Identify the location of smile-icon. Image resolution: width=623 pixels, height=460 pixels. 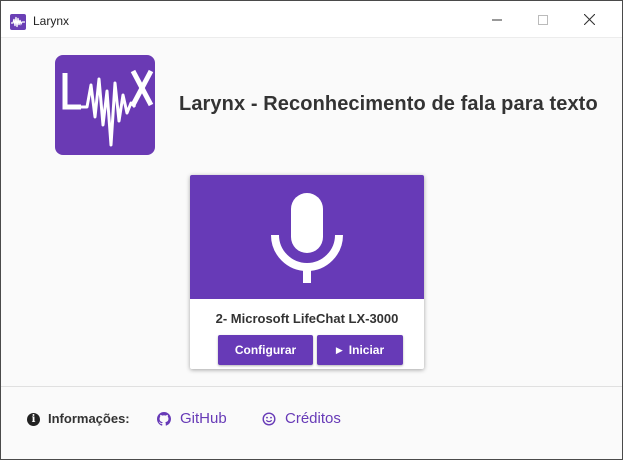
(269, 418).